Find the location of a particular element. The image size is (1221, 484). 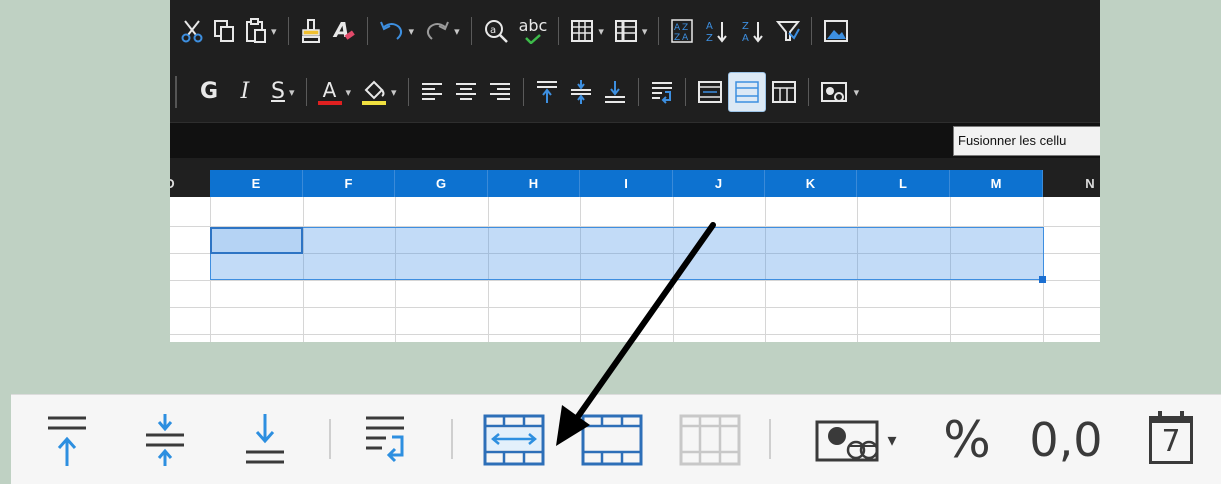

zoom-unmerge-cells-button is located at coordinates (710, 440).